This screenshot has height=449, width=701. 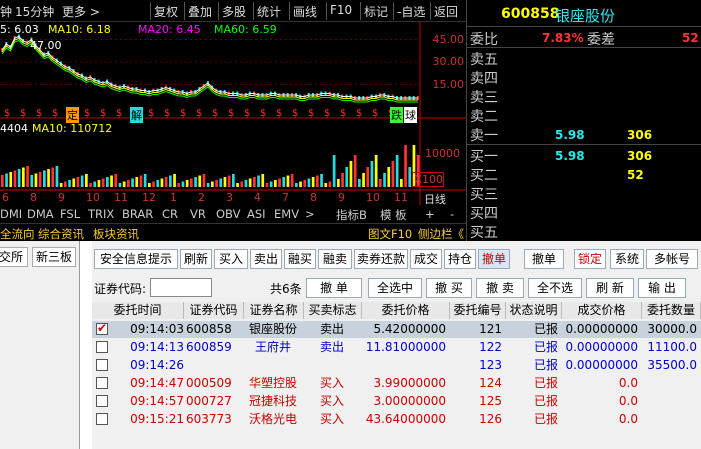 I want to click on column-header-4: 委托价格, so click(x=406, y=310).